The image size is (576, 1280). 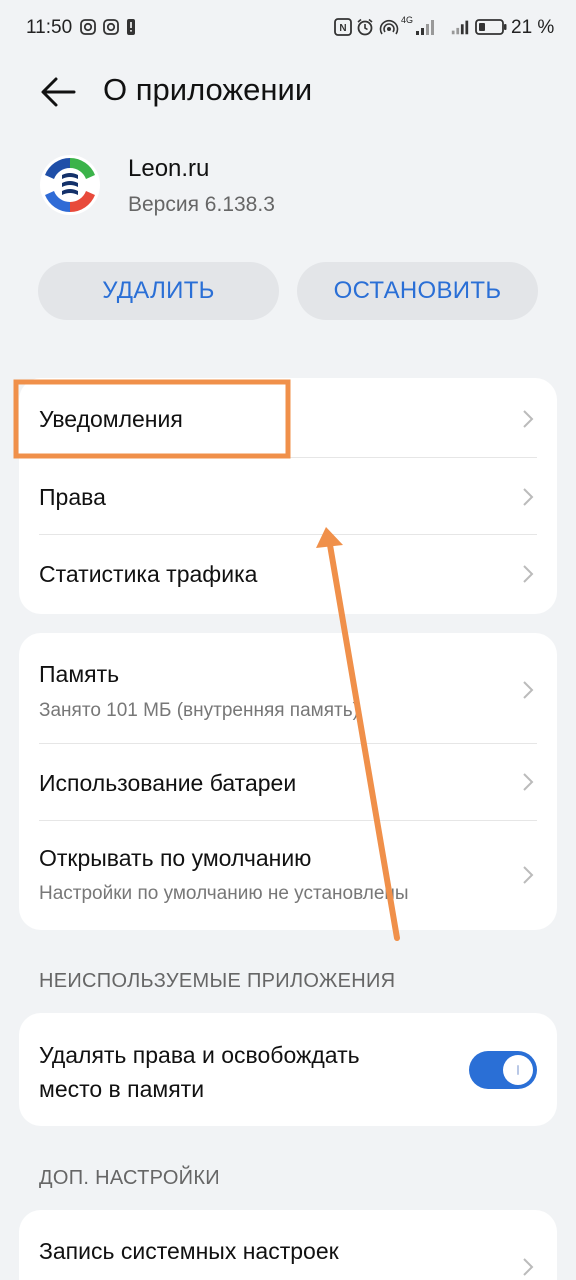 I want to click on notifications-label: Уведомления, so click(x=111, y=419).